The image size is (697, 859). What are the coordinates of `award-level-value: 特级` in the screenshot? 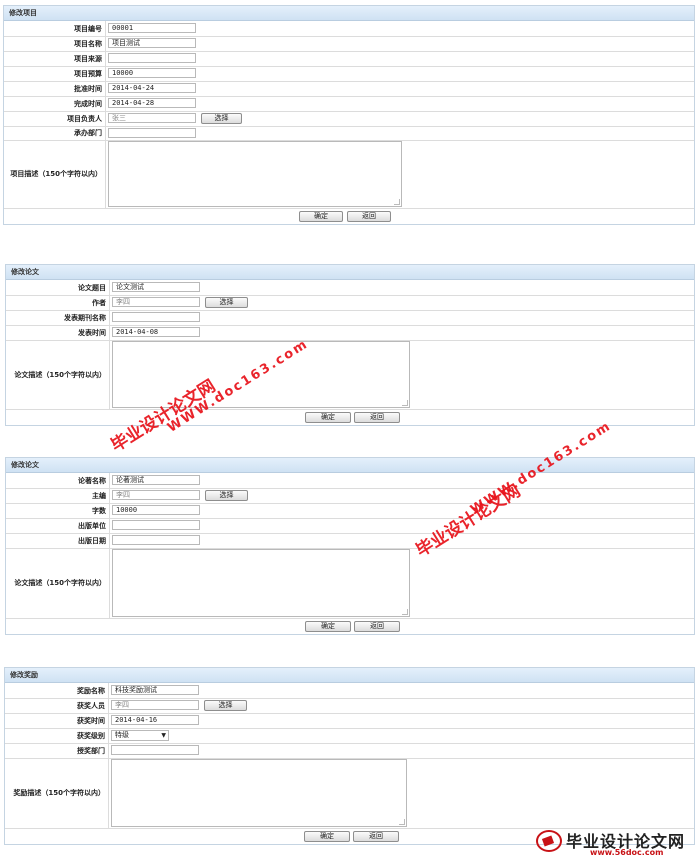 It's located at (122, 735).